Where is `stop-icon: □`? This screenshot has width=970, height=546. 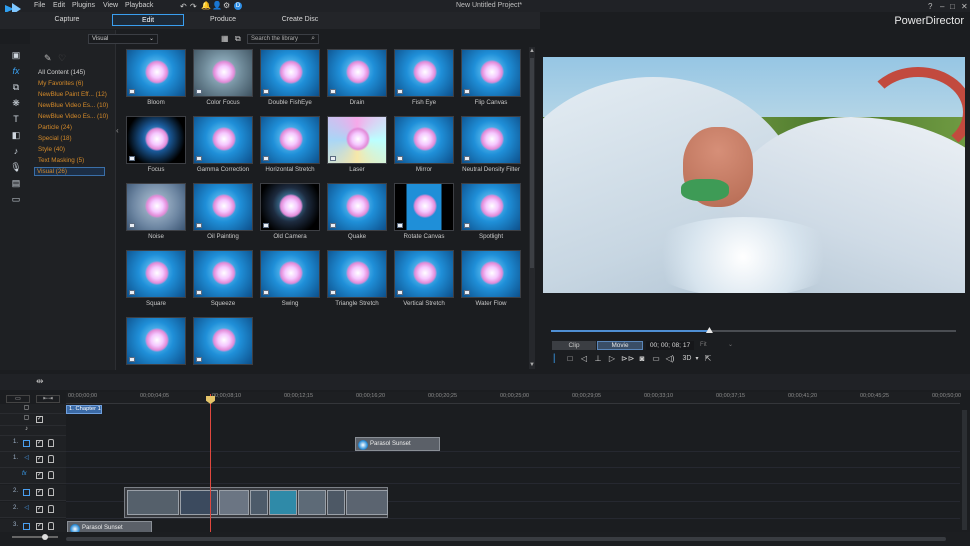
stop-icon: □ is located at coordinates (570, 359).